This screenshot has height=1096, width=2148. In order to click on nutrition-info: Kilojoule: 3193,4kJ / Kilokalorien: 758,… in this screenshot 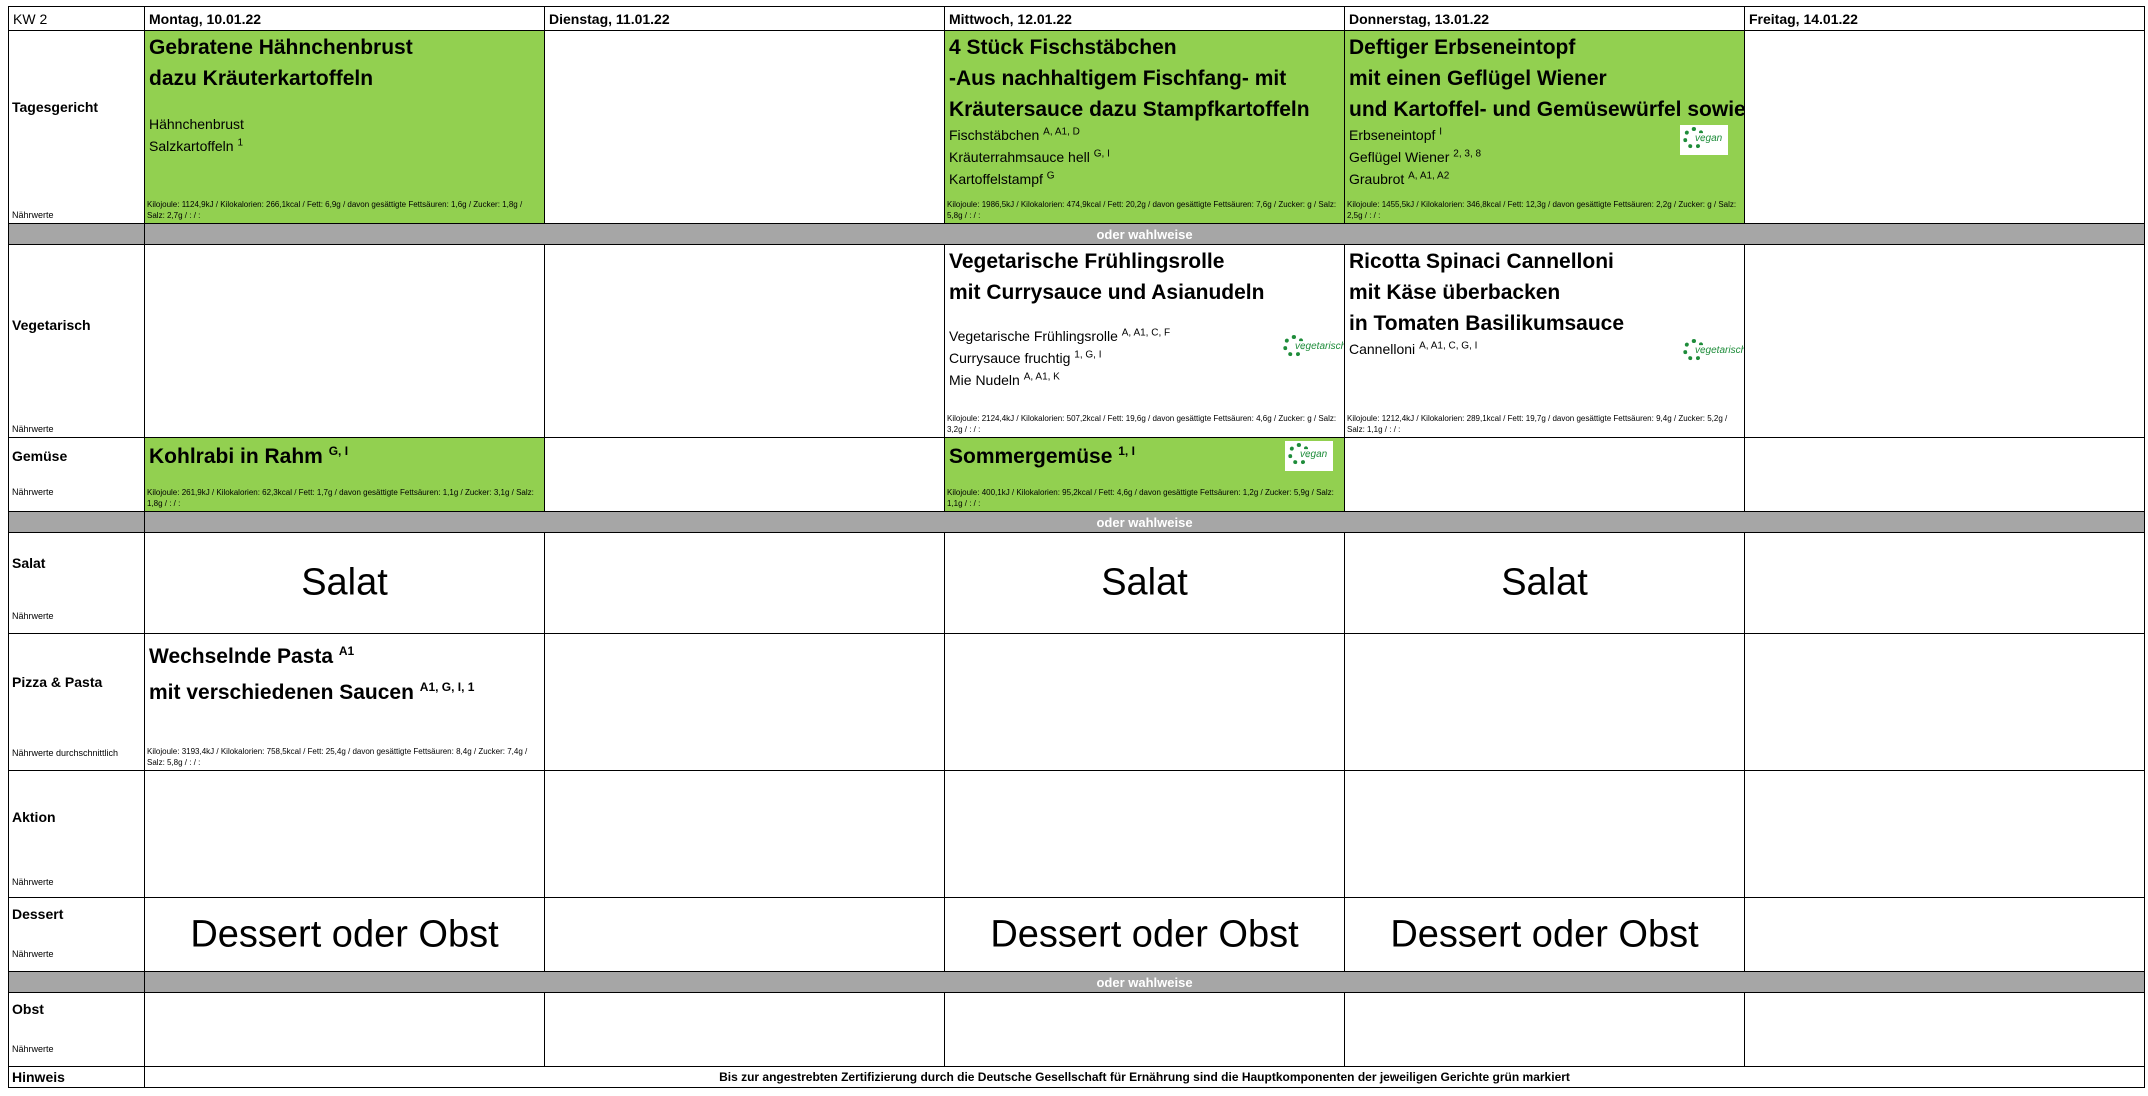, I will do `click(337, 757)`.